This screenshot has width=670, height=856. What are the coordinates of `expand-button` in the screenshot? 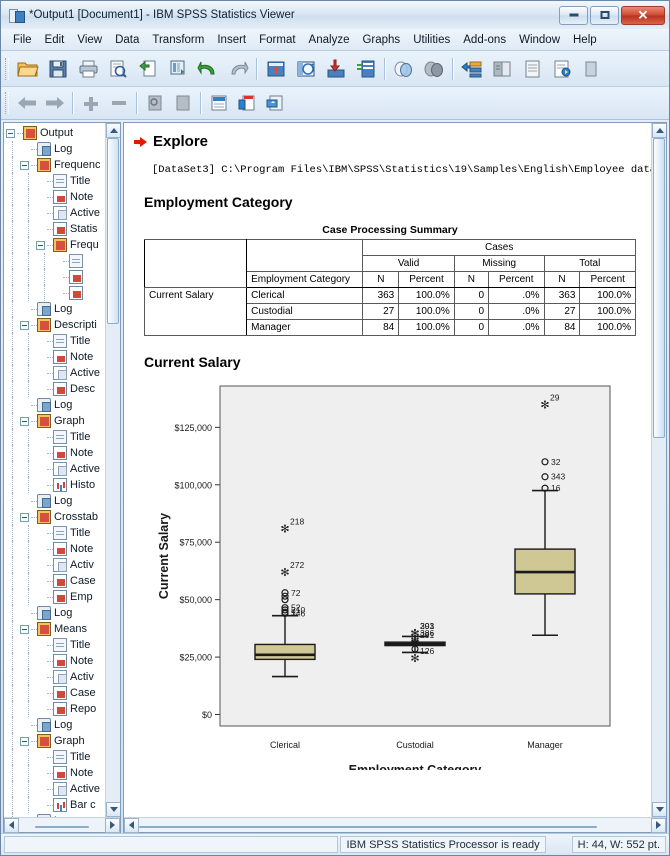 It's located at (183, 103).